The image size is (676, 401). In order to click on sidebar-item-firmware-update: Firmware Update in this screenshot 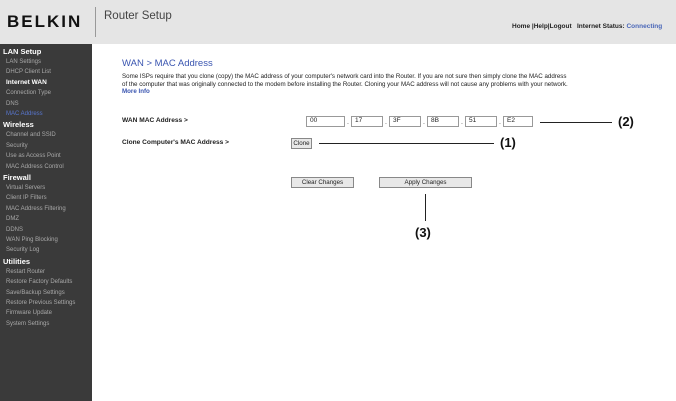, I will do `click(46, 313)`.